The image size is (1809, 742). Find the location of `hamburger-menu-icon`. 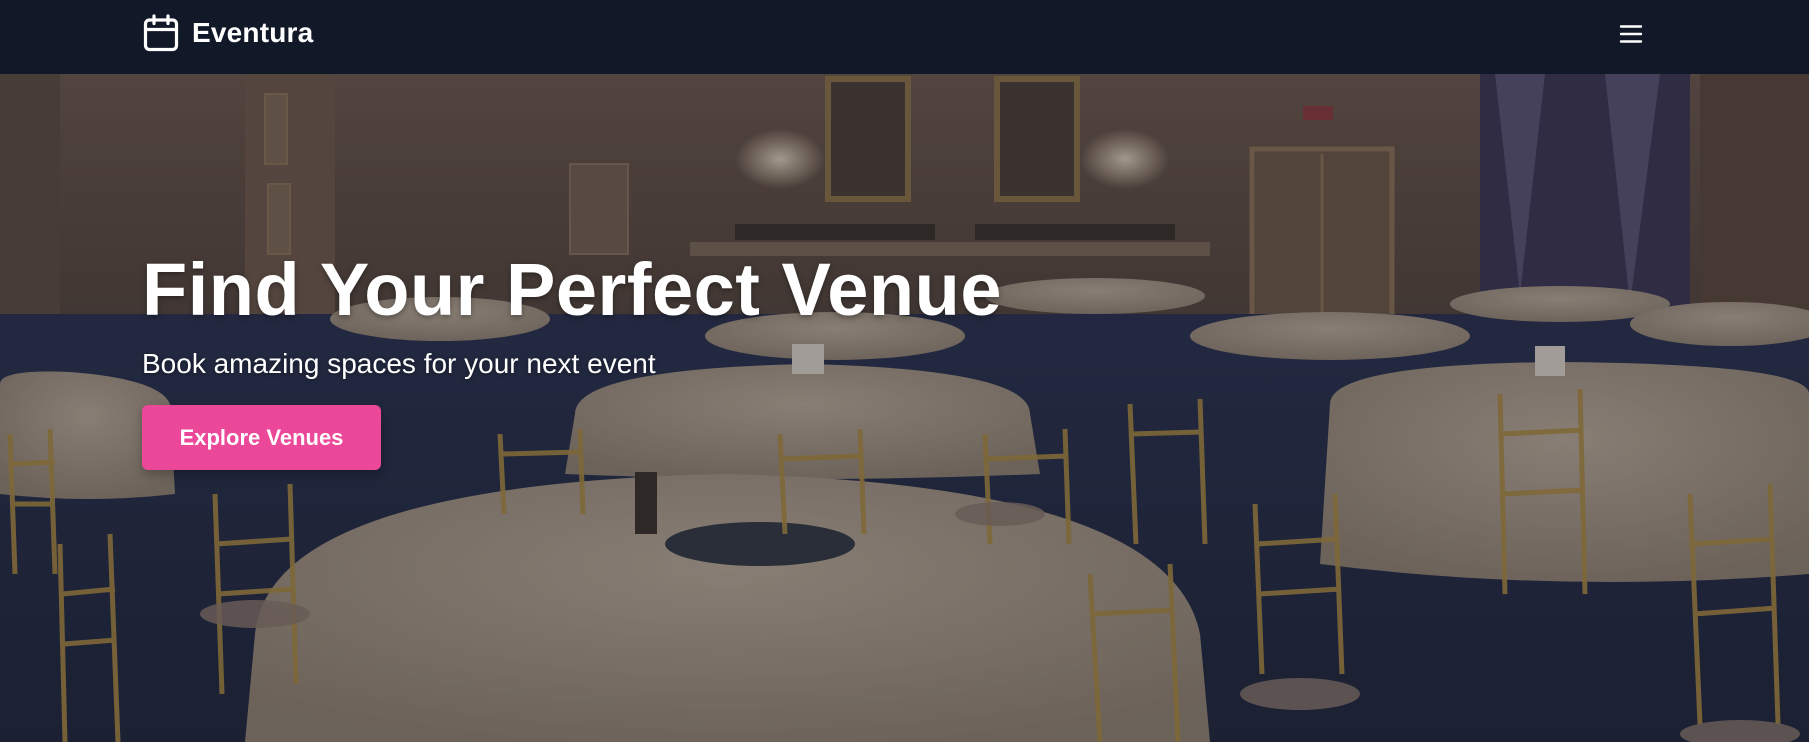

hamburger-menu-icon is located at coordinates (1631, 34).